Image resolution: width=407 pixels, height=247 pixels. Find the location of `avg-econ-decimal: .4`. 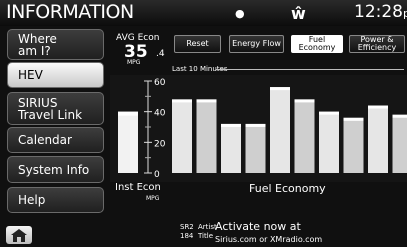

avg-econ-decimal: .4 is located at coordinates (160, 54).